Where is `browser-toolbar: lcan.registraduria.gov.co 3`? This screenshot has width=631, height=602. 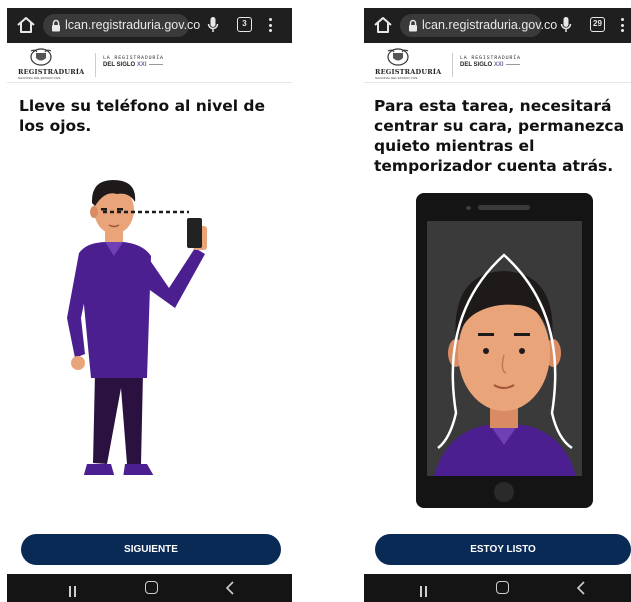
browser-toolbar: lcan.registraduria.gov.co 3 is located at coordinates (149, 25).